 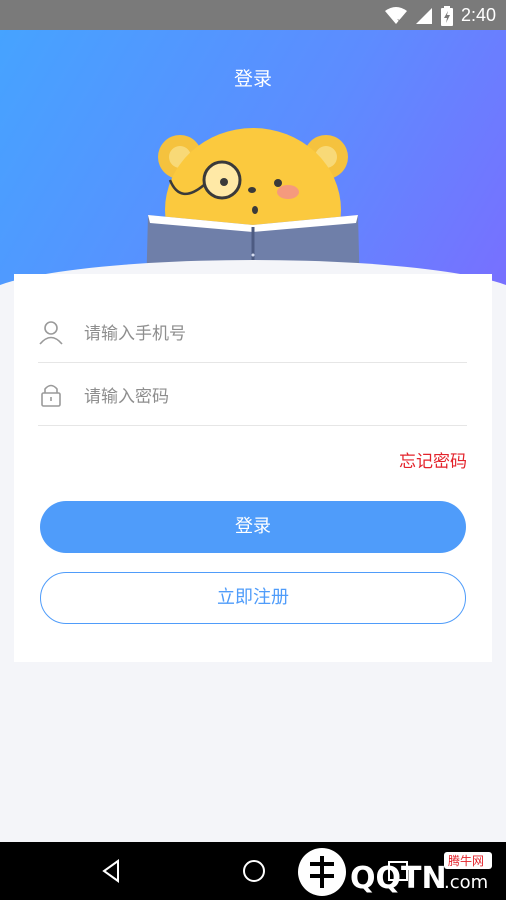 What do you see at coordinates (112, 871) in the screenshot?
I see `back-icon` at bounding box center [112, 871].